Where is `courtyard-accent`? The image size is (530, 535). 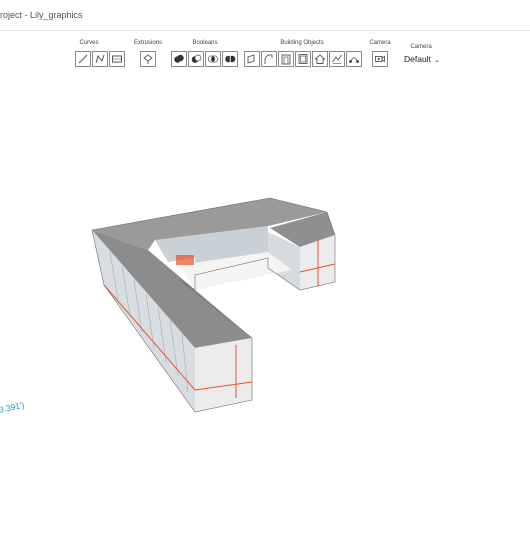
courtyard-accent is located at coordinates (185, 260).